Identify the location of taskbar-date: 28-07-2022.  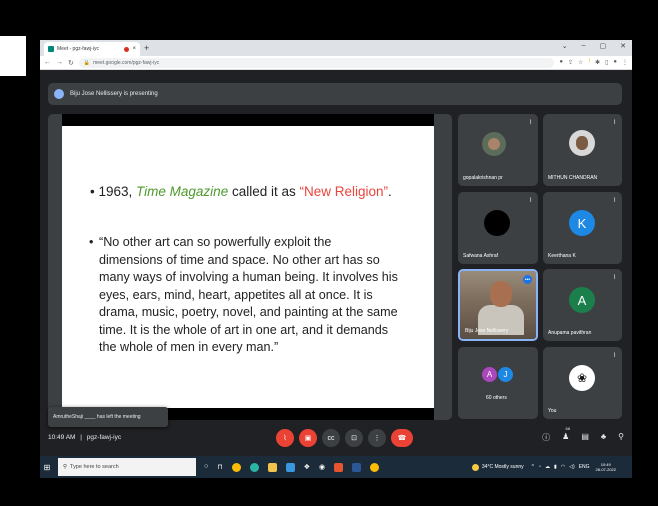
(605, 469).